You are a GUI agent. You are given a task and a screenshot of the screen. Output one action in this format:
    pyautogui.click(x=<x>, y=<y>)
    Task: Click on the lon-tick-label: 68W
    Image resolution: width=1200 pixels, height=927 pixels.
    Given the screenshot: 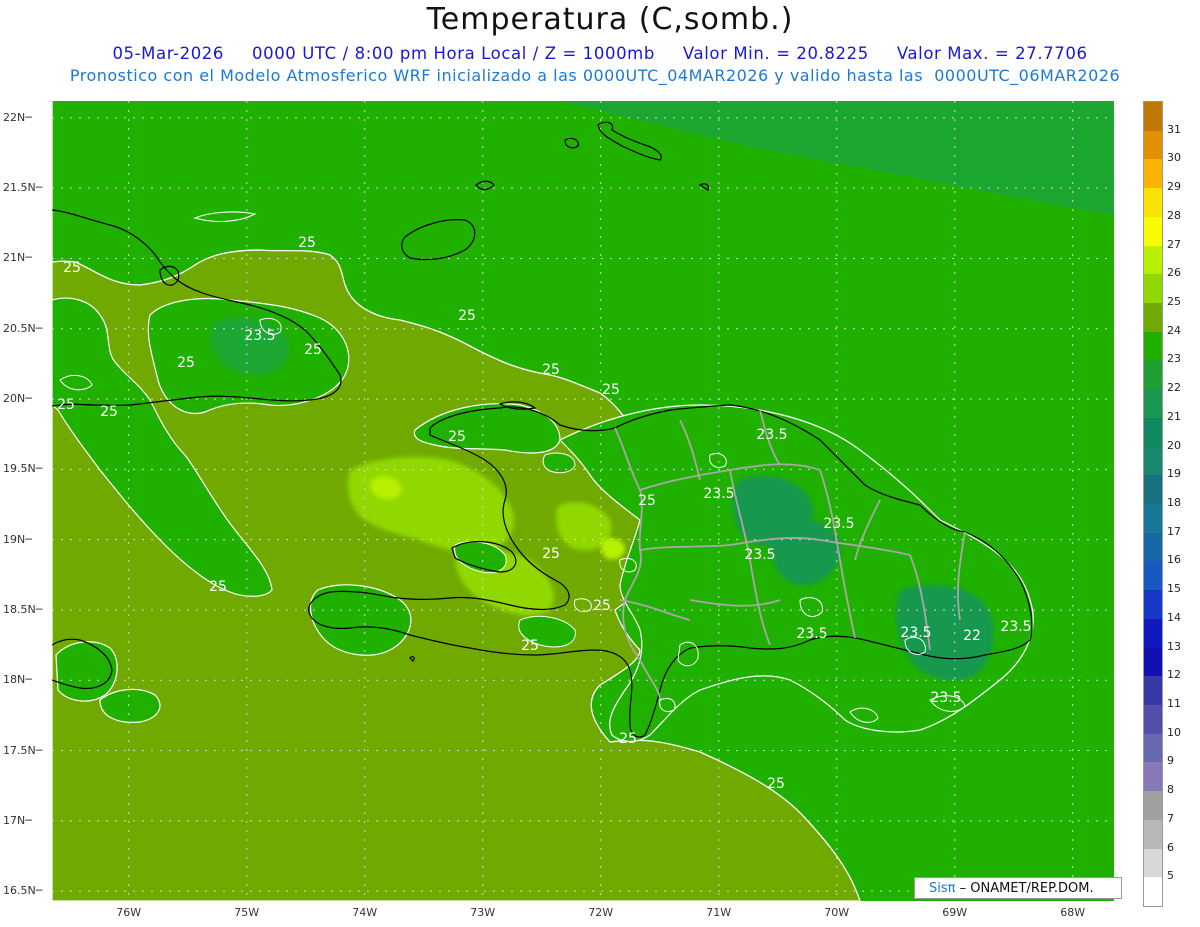 What is the action you would take?
    pyautogui.click(x=1073, y=912)
    